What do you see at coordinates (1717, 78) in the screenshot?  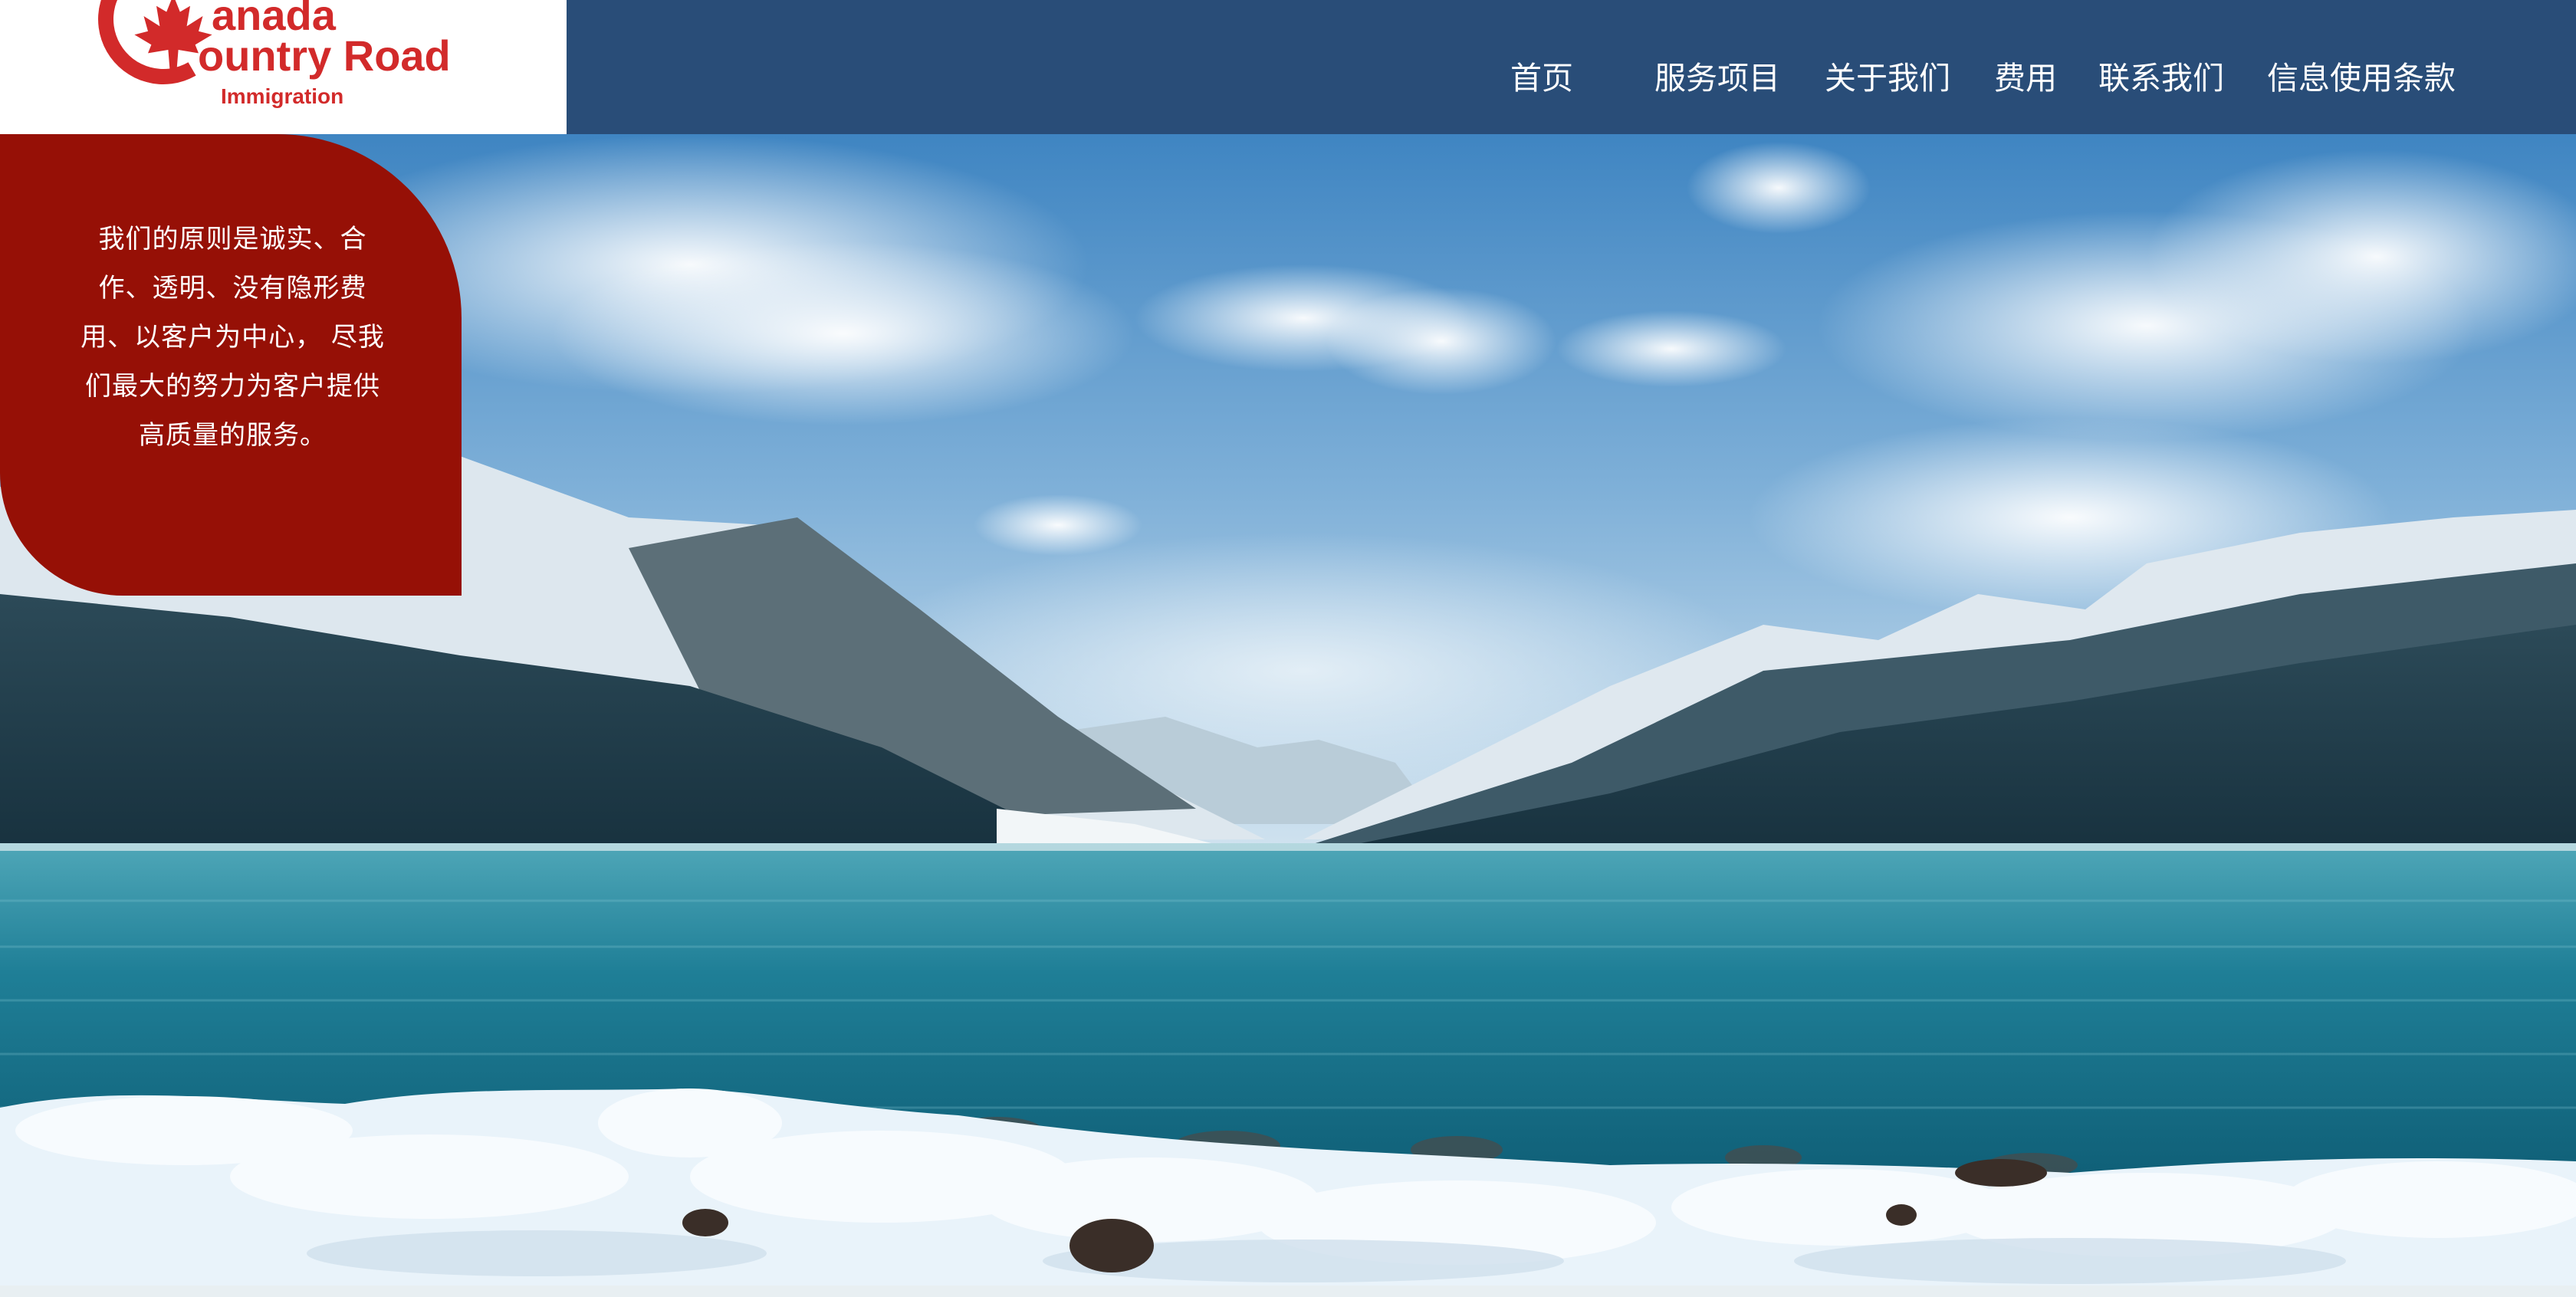 I see `nav-item-services: 服务项目` at bounding box center [1717, 78].